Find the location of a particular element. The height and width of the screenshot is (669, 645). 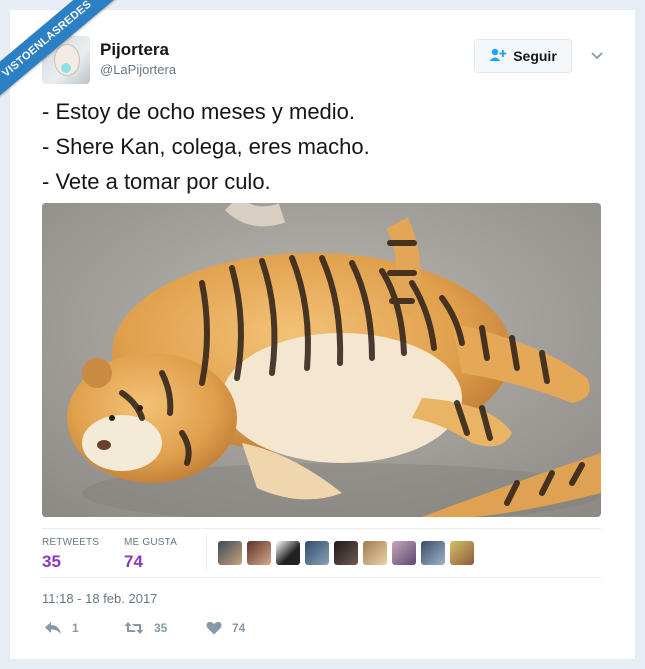

retweet-count: 35 is located at coordinates (161, 628).